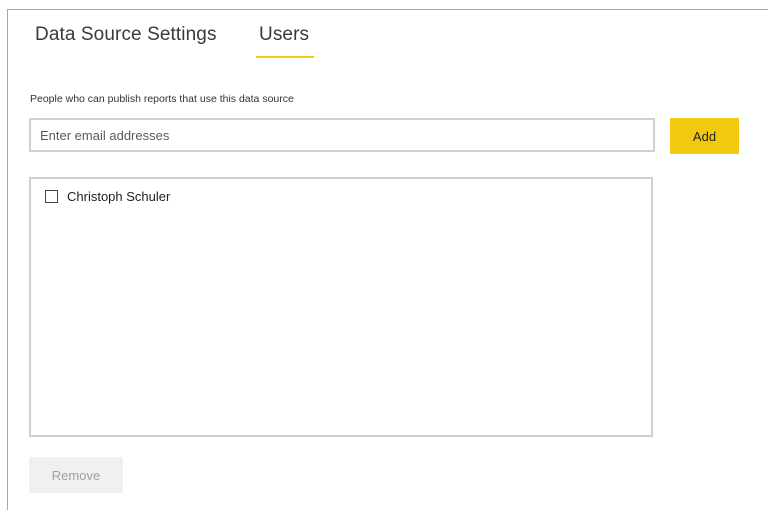  I want to click on user-checkbox, so click(51, 196).